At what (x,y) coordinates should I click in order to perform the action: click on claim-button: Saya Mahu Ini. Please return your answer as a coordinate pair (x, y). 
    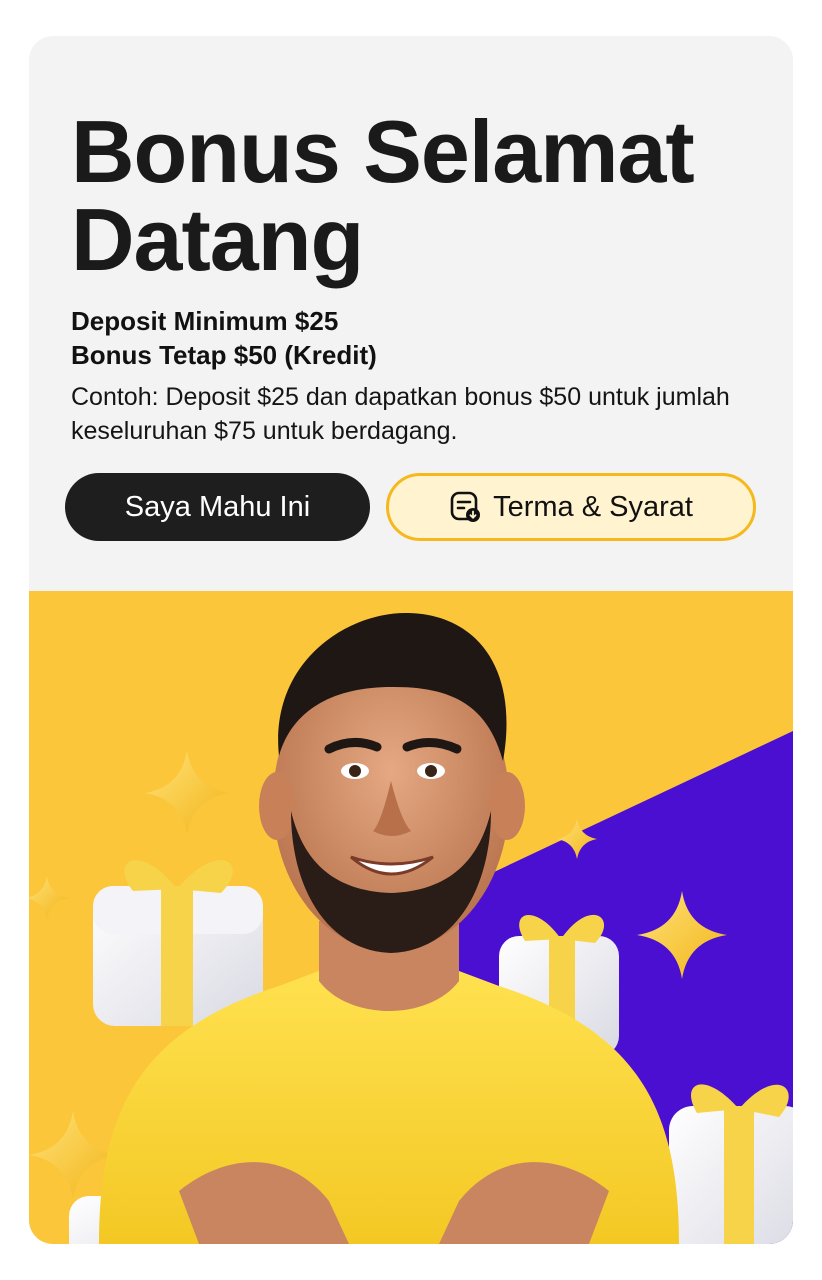
    Looking at the image, I should click on (217, 507).